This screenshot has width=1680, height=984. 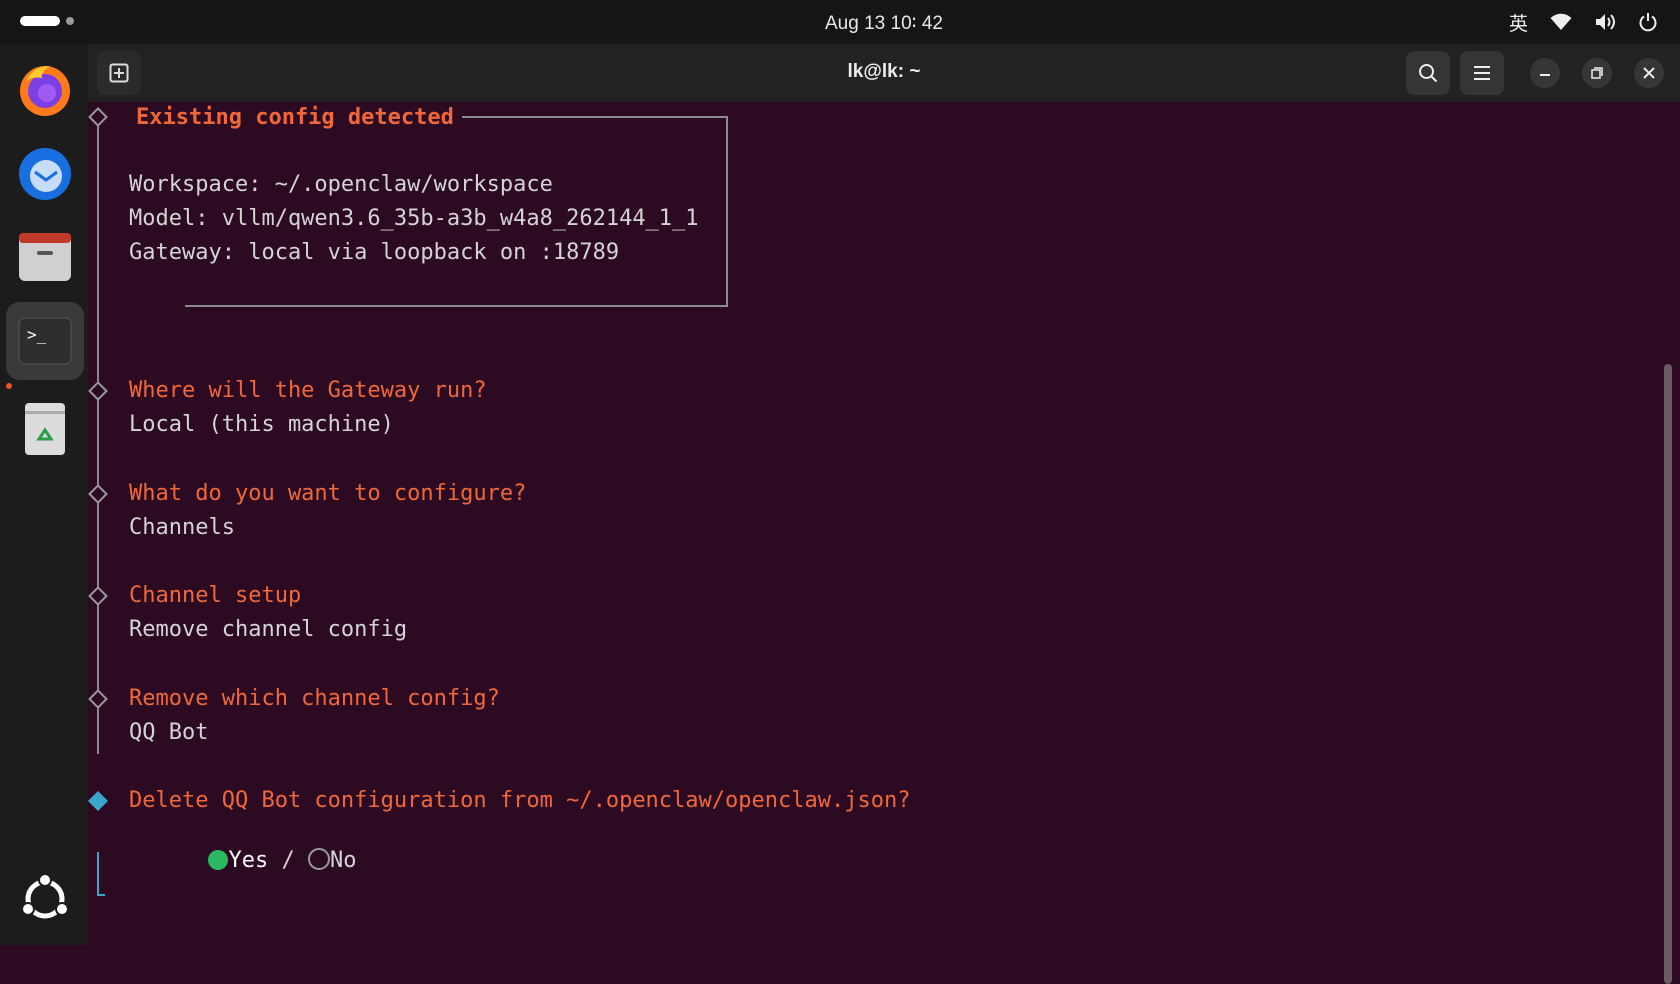 I want to click on radio-unselected-icon, so click(x=318, y=859).